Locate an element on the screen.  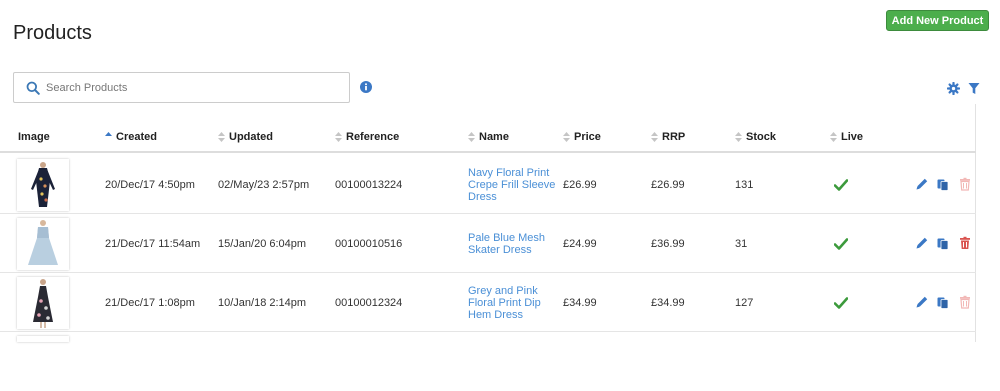
reference: 00100013224 is located at coordinates (369, 185).